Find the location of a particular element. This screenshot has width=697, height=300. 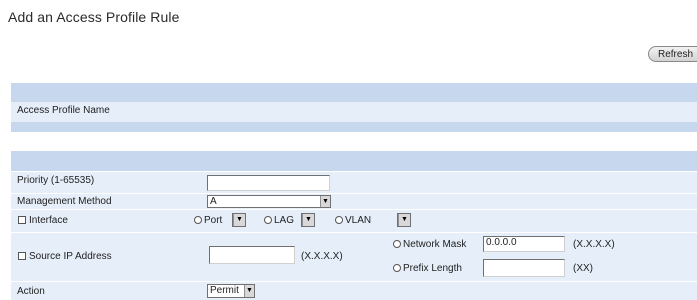

source-ip-label: Source IP Address is located at coordinates (70, 256).